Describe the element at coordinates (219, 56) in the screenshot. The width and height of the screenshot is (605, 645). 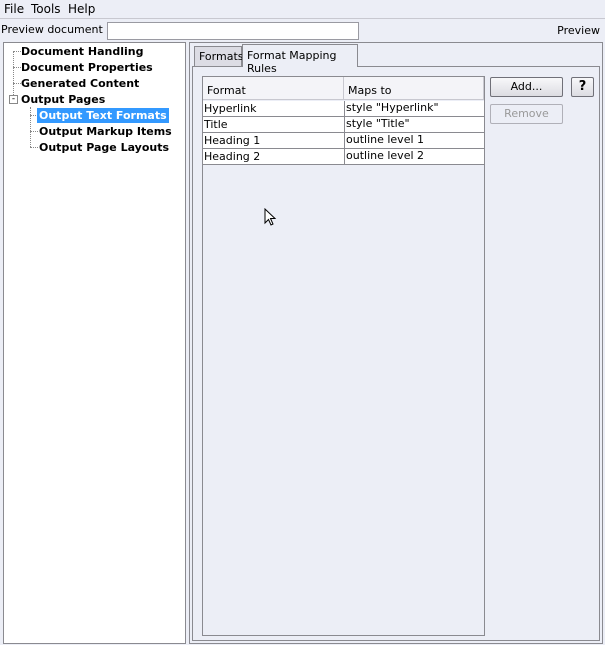
I see `tab-formats: Formats` at that location.